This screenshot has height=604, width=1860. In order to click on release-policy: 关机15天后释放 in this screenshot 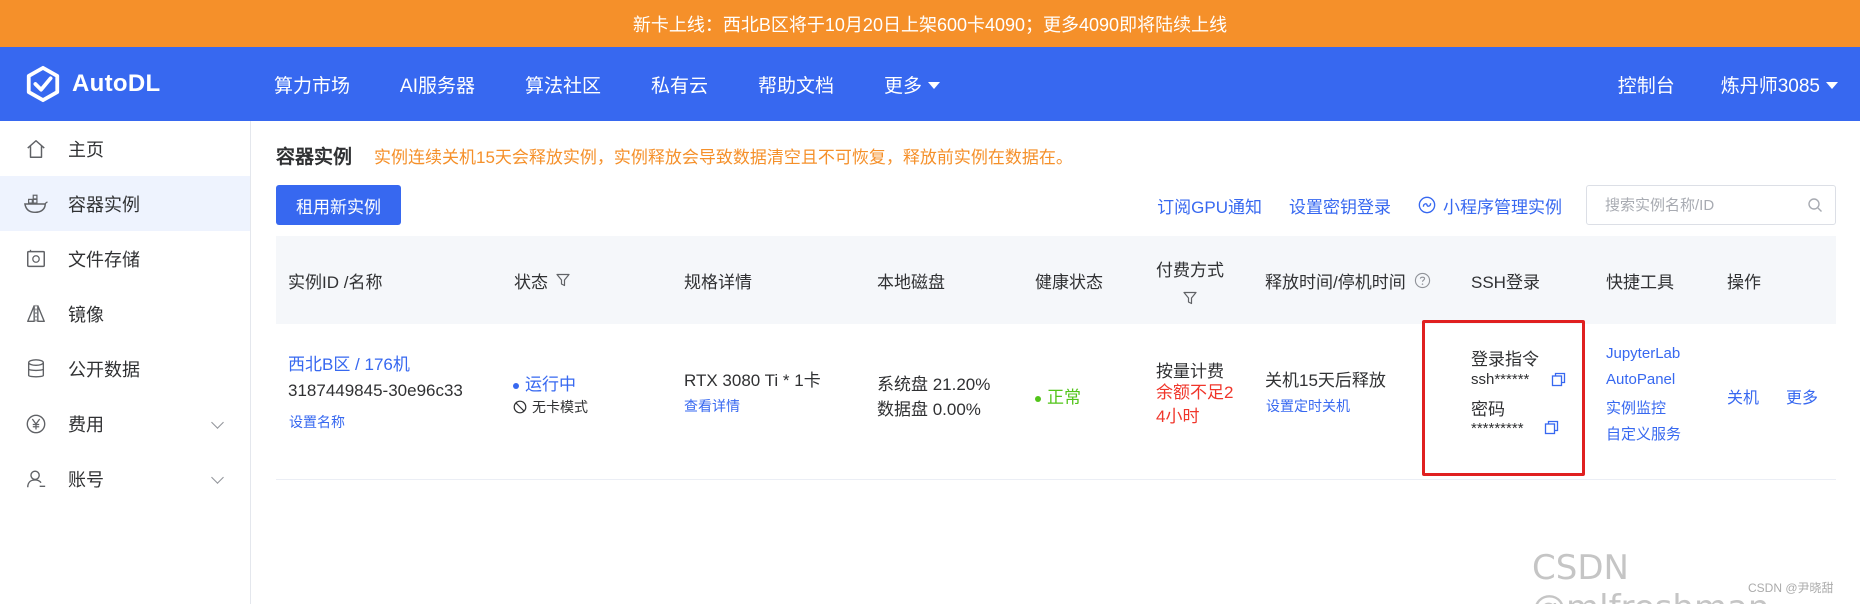, I will do `click(1325, 380)`.